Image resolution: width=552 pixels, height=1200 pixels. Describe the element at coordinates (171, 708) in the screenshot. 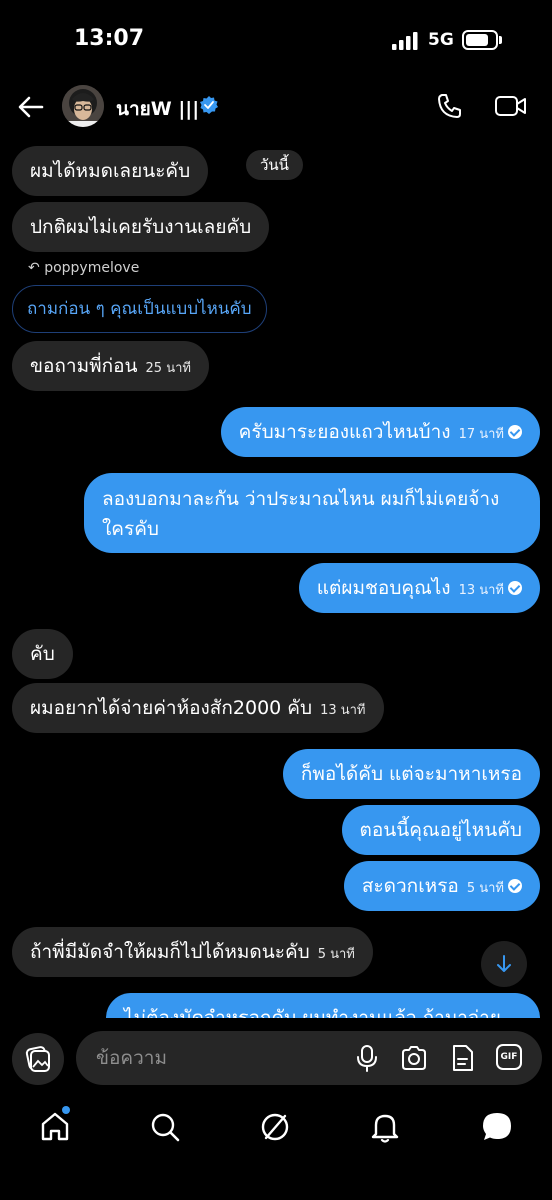

I see `message-text: ผมอยากได้จ่ายค่าห้องสัก2000 คับ` at that location.